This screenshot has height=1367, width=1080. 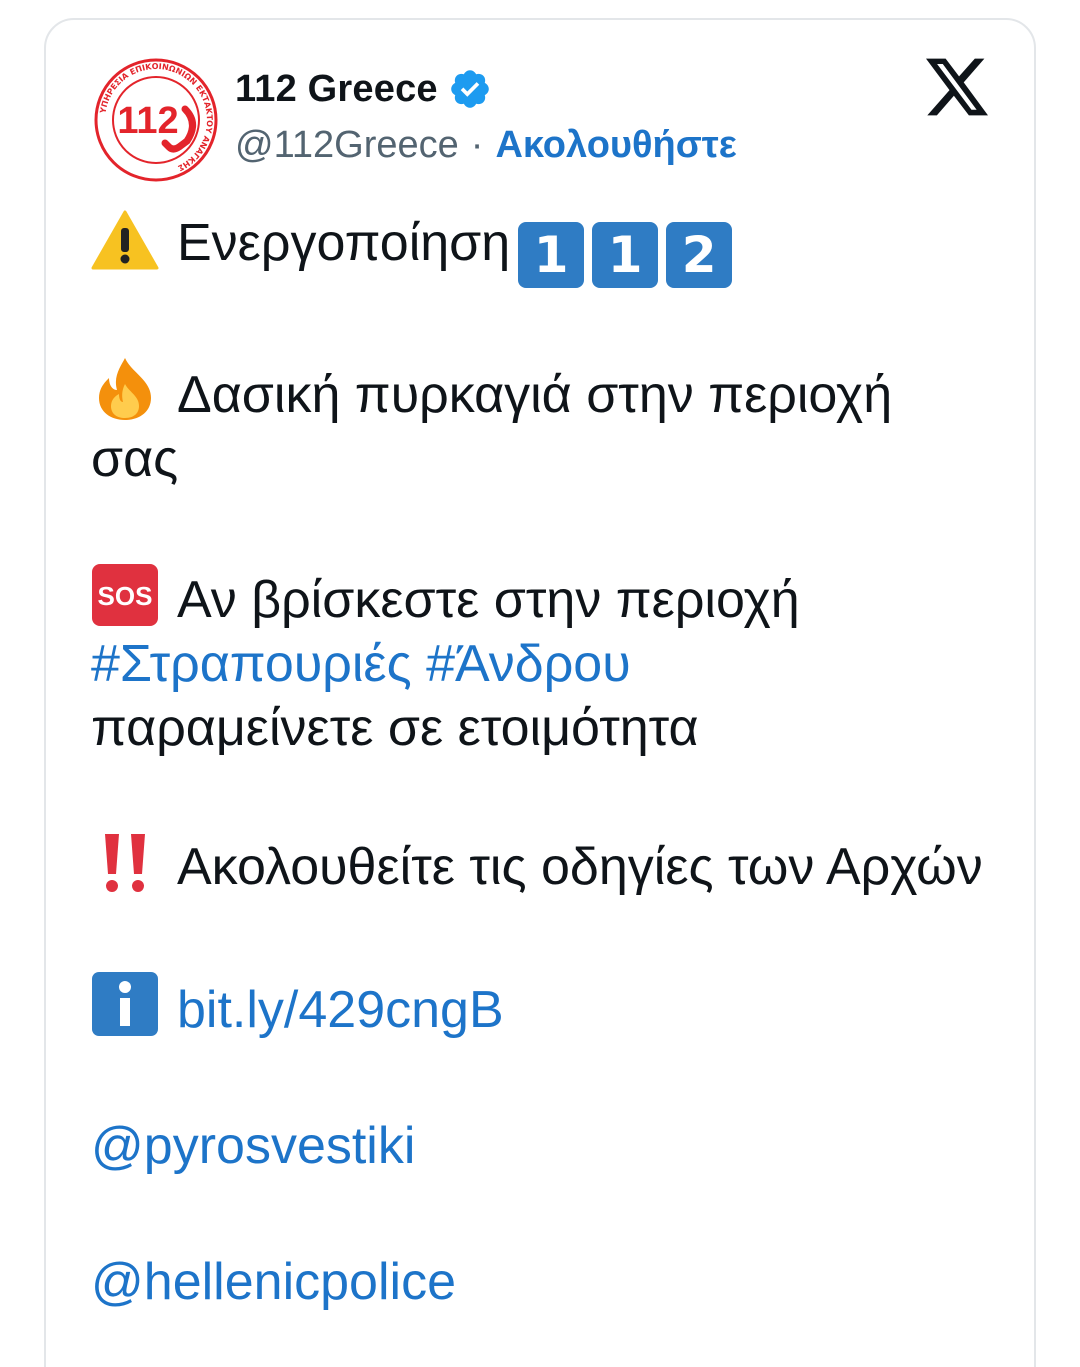 What do you see at coordinates (469, 89) in the screenshot?
I see `verified-badge-icon` at bounding box center [469, 89].